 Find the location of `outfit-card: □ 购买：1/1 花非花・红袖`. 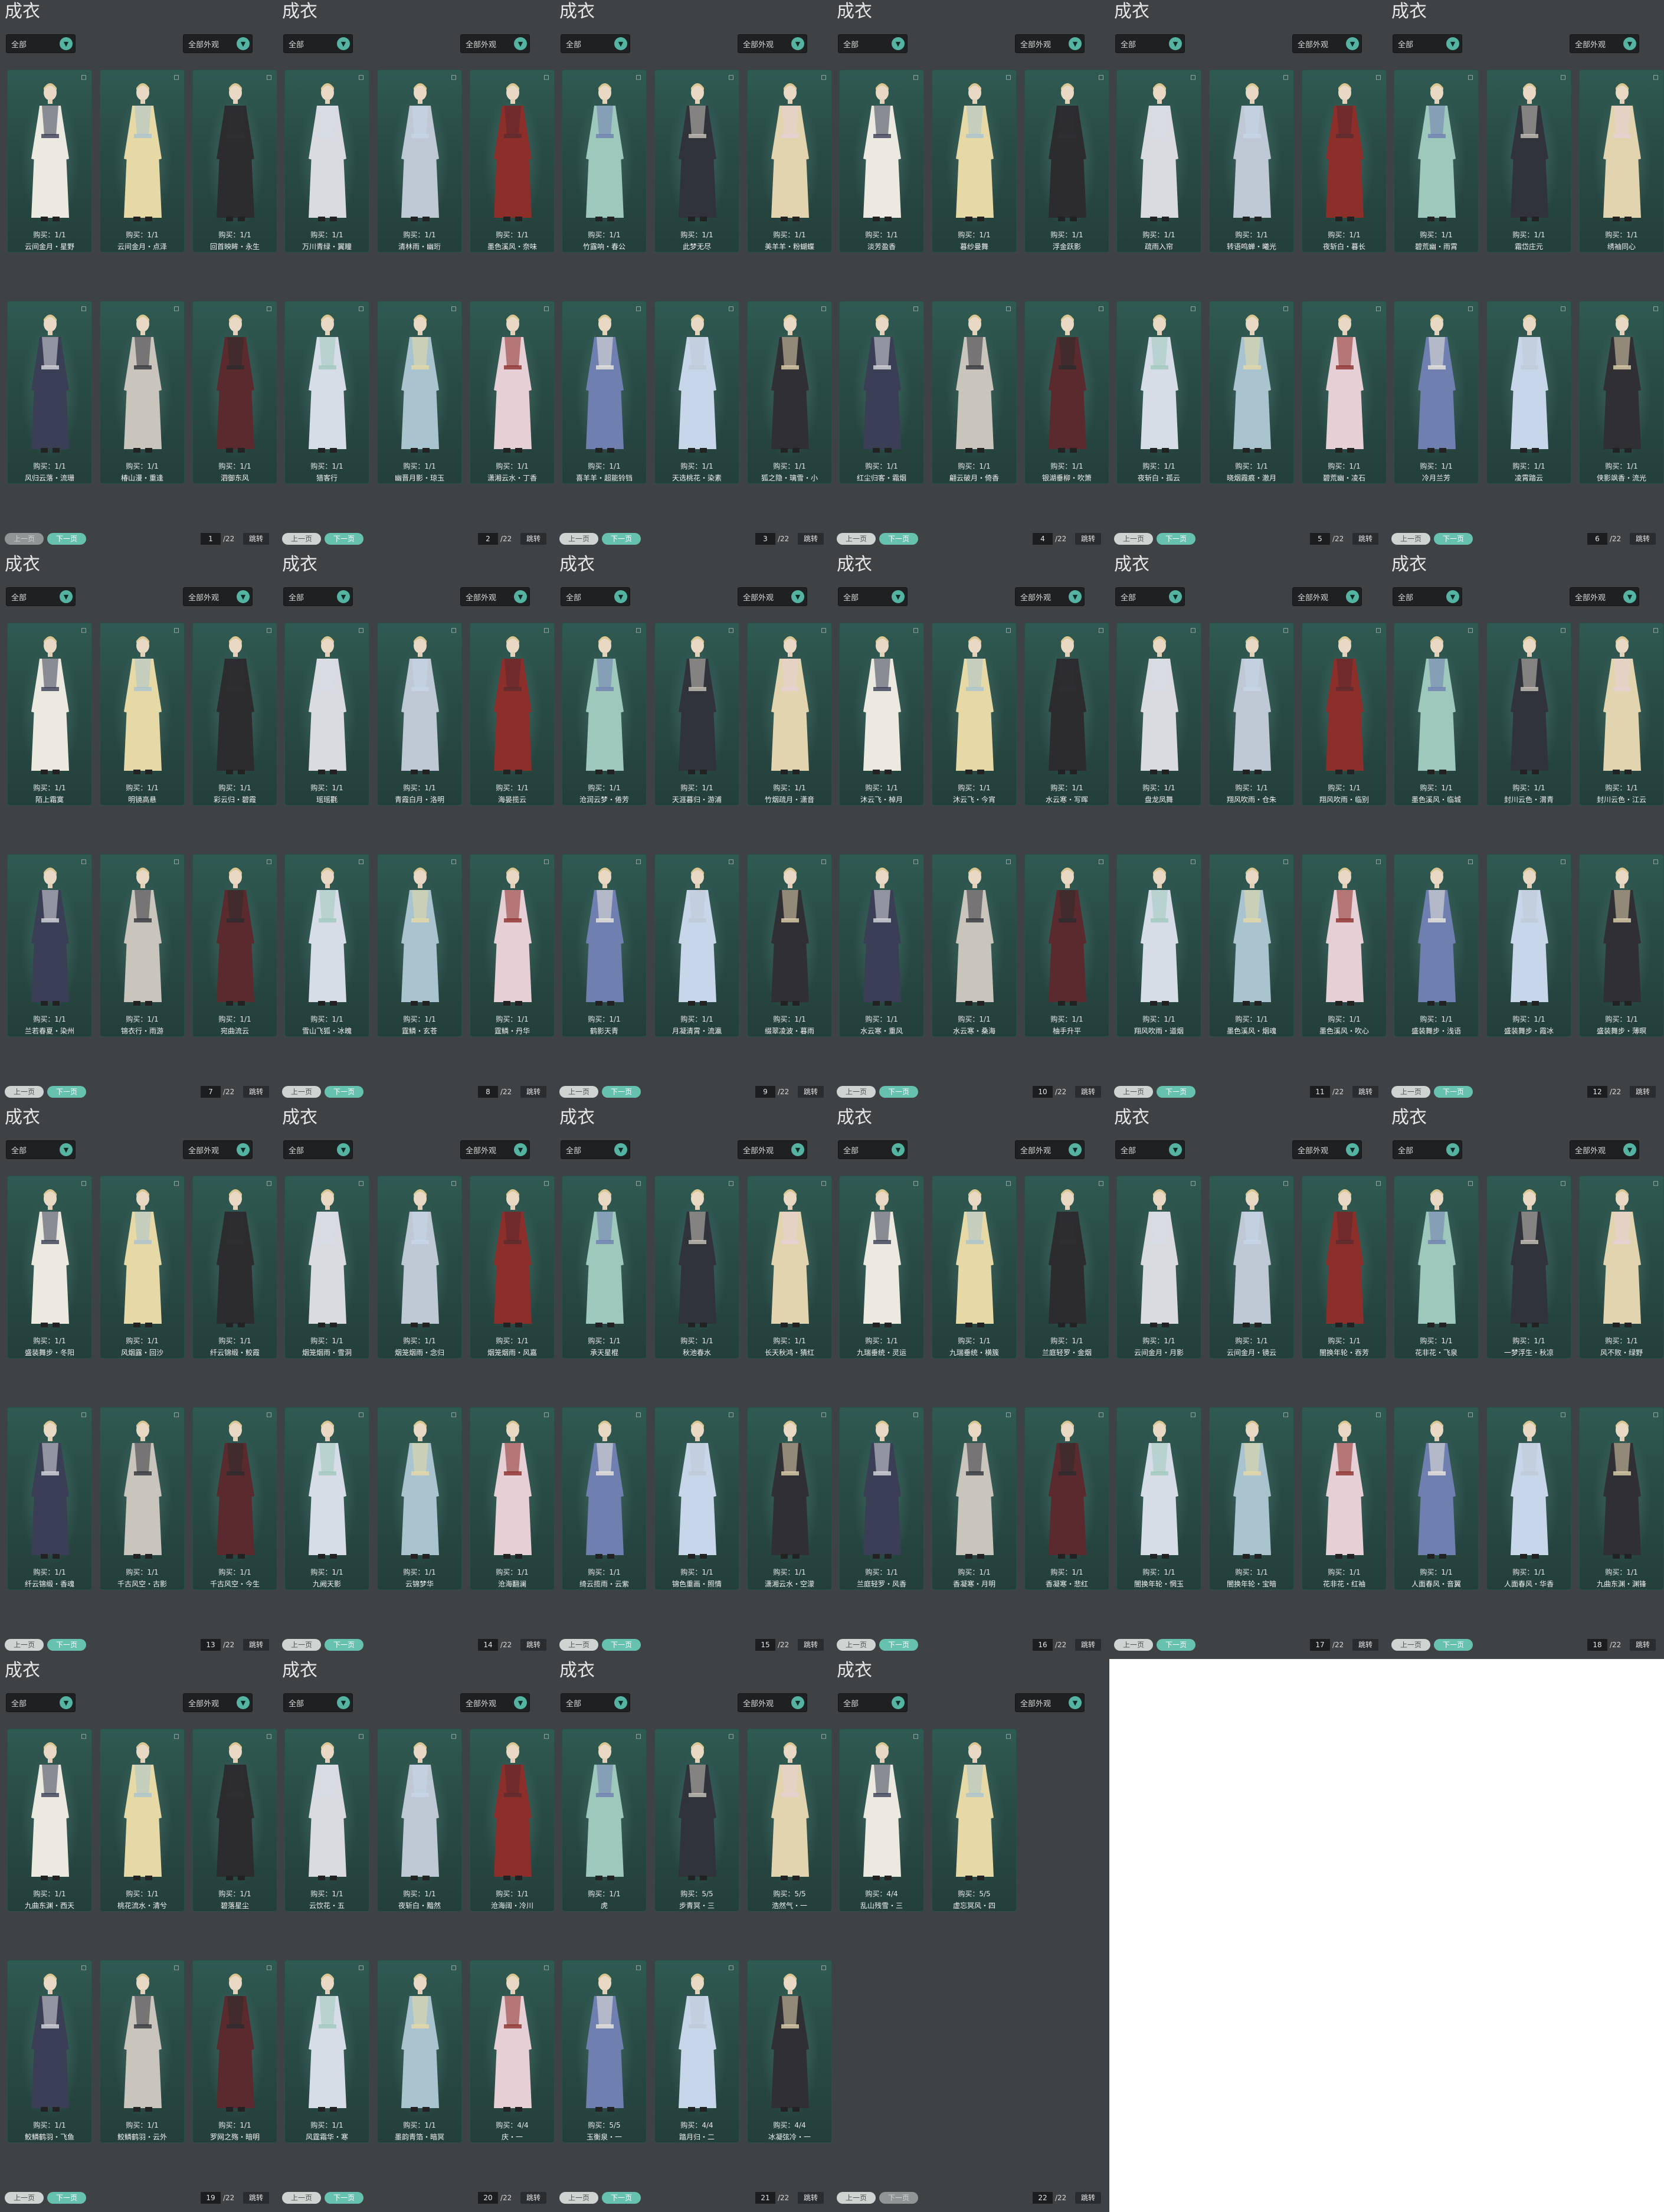

outfit-card: □ 购买：1/1 花非花・红袖 is located at coordinates (1344, 1498).